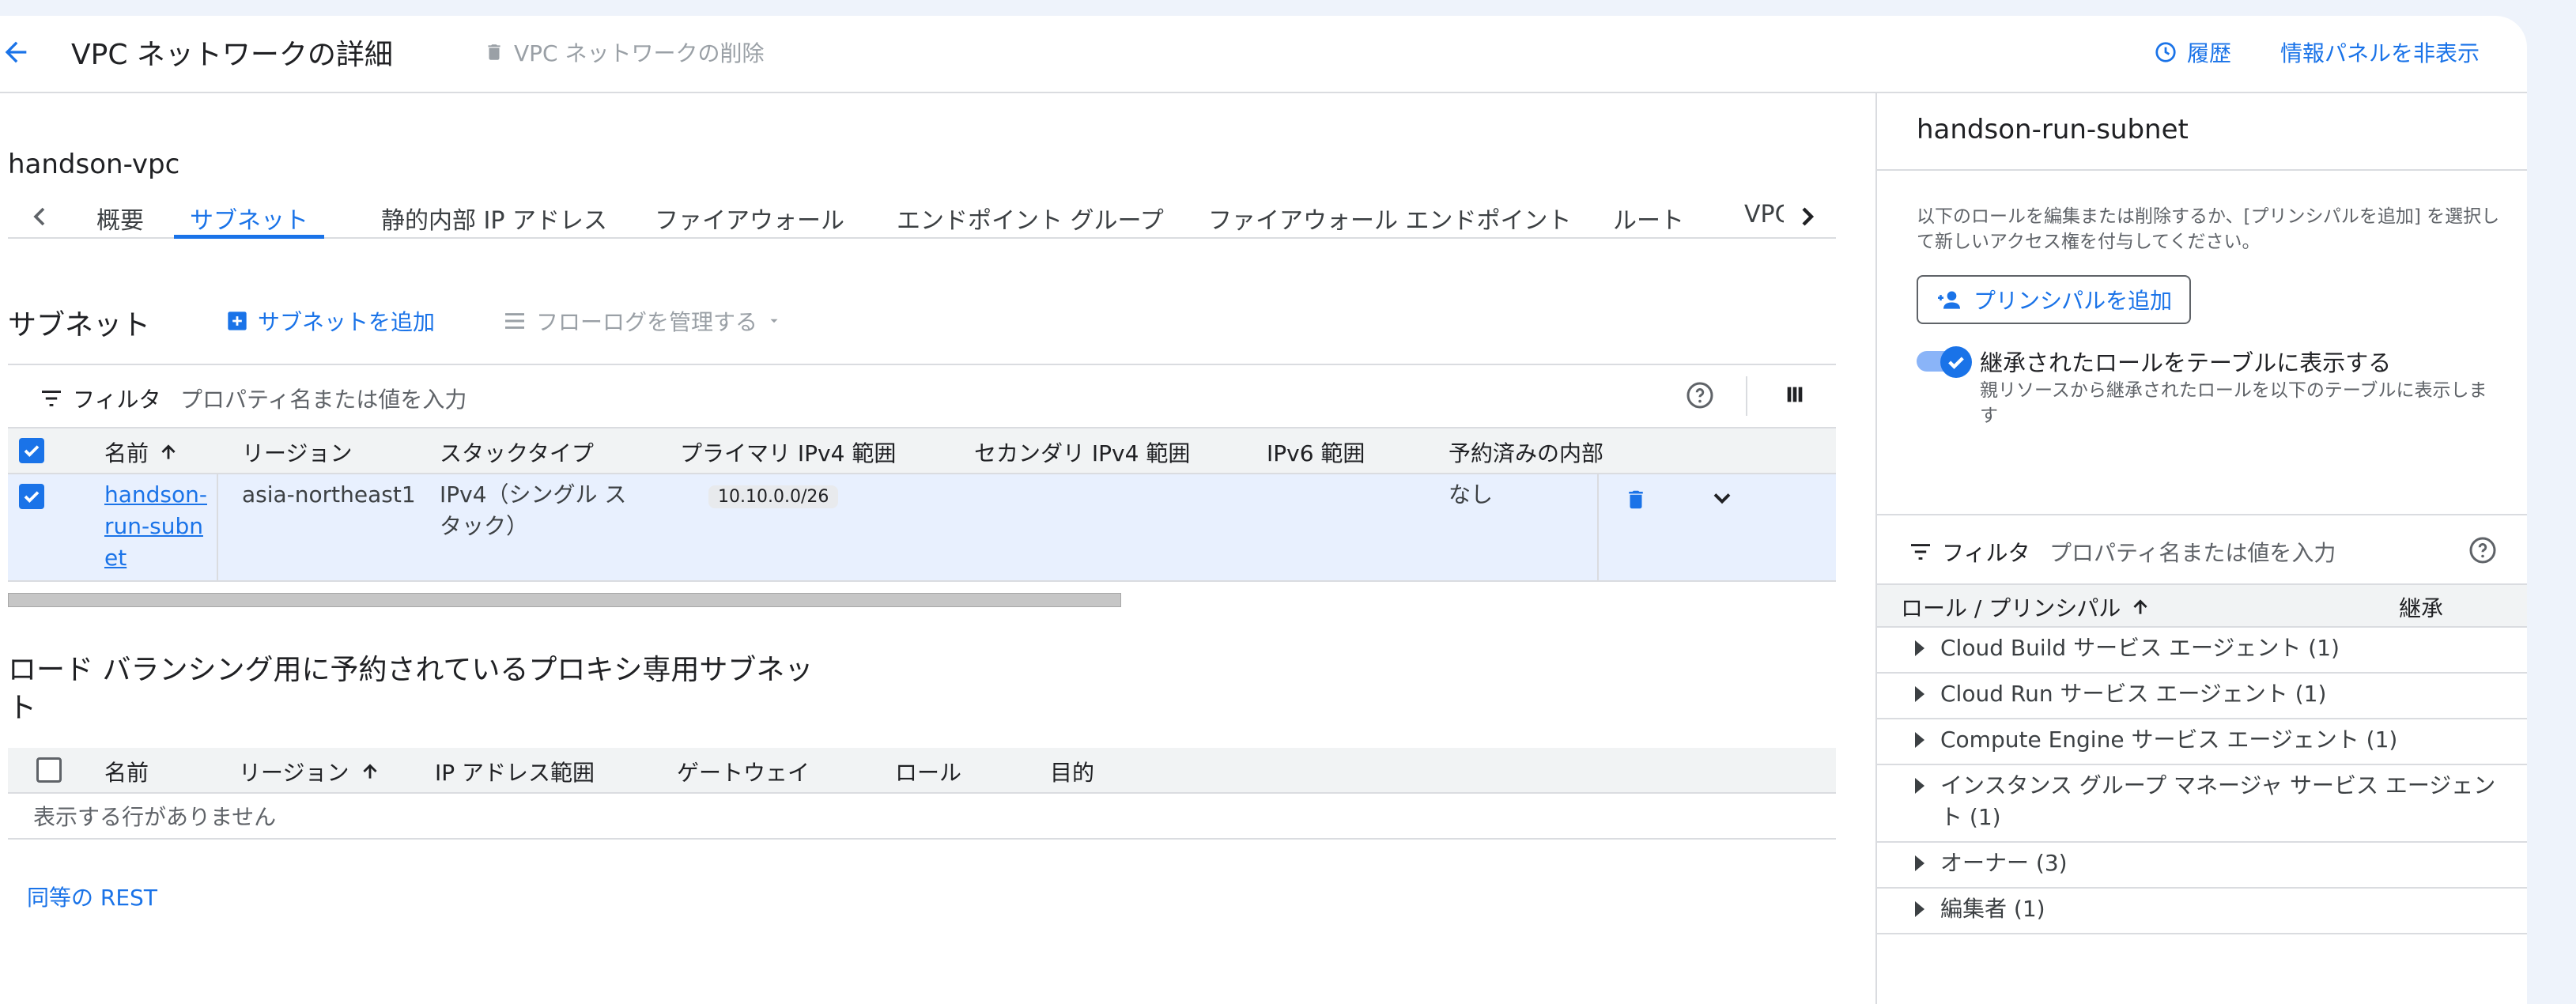  What do you see at coordinates (1764, 216) in the screenshot?
I see `tab-vpc-peering: VPC` at bounding box center [1764, 216].